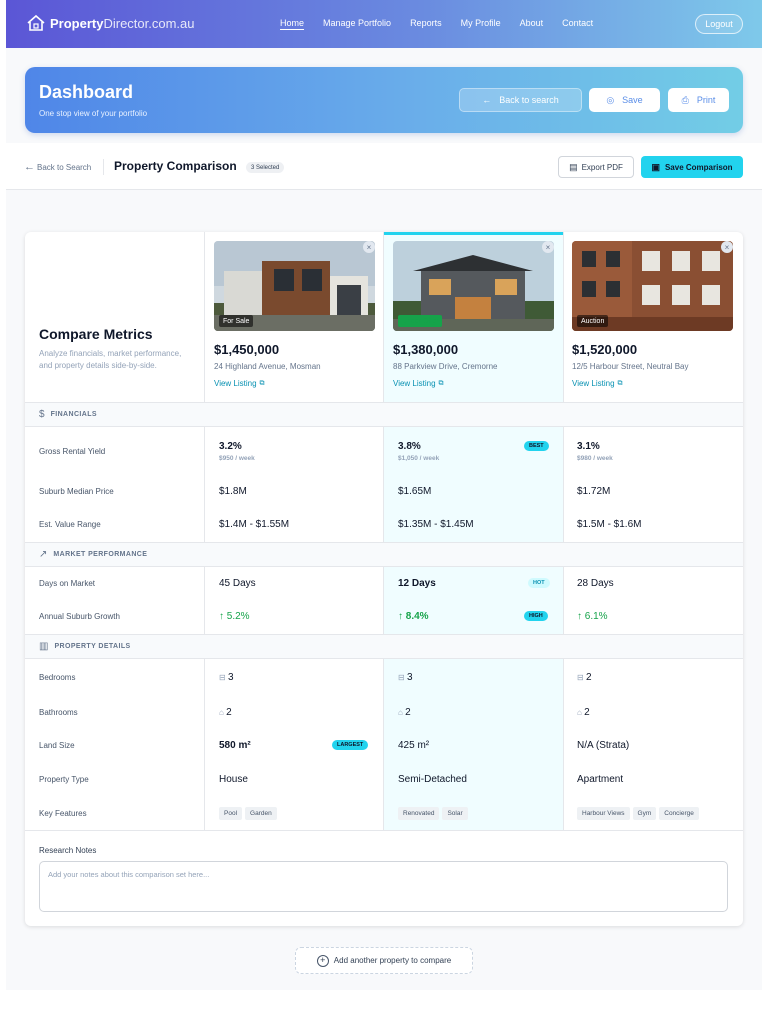  What do you see at coordinates (532, 23) in the screenshot?
I see `nav-link-about: About` at bounding box center [532, 23].